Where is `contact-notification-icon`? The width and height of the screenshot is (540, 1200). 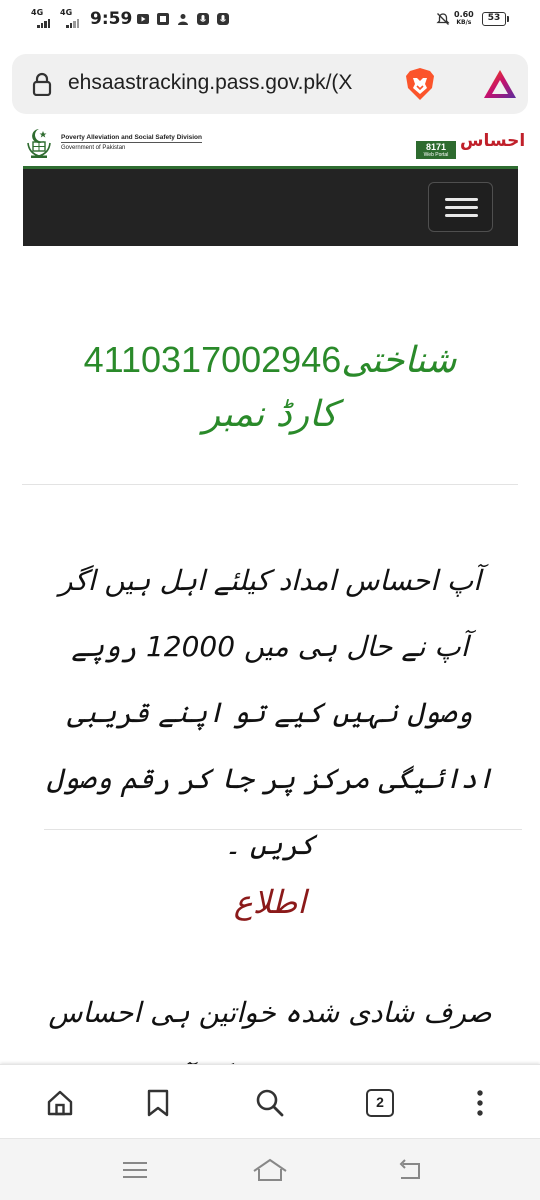
contact-notification-icon is located at coordinates (183, 19).